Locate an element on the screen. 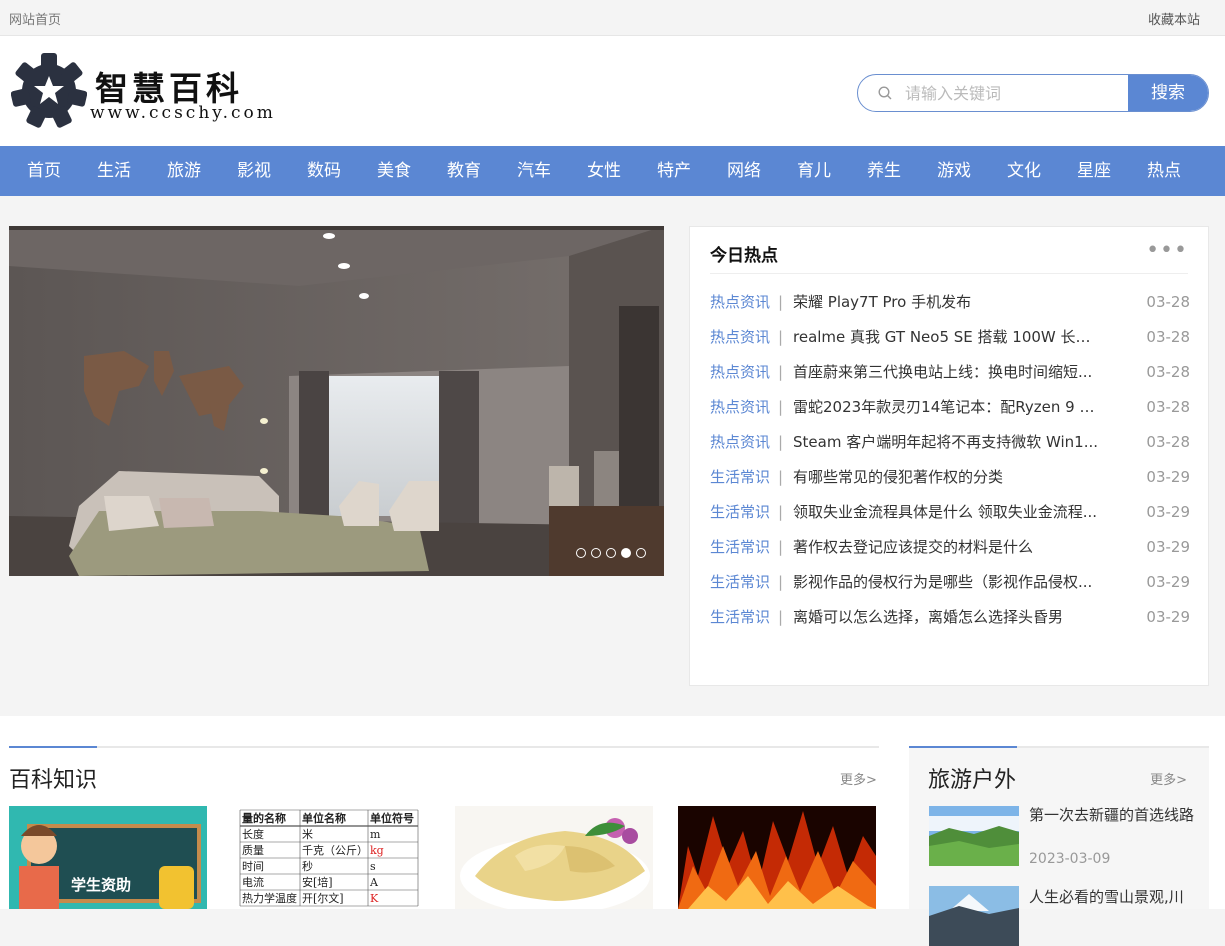 The height and width of the screenshot is (946, 1225). travel-item-title: 第一次去新疆的首选线路 is located at coordinates (1111, 815).